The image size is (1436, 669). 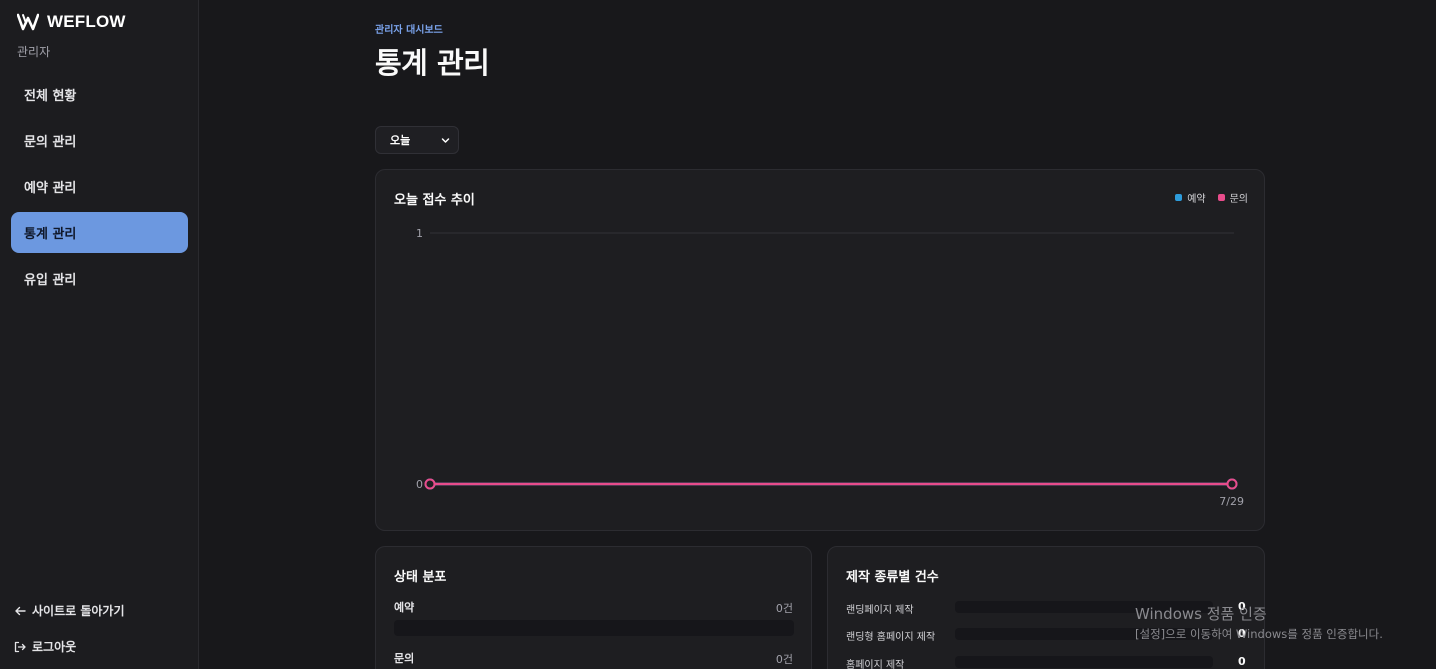 I want to click on logout-label: 로그아웃, so click(x=54, y=647).